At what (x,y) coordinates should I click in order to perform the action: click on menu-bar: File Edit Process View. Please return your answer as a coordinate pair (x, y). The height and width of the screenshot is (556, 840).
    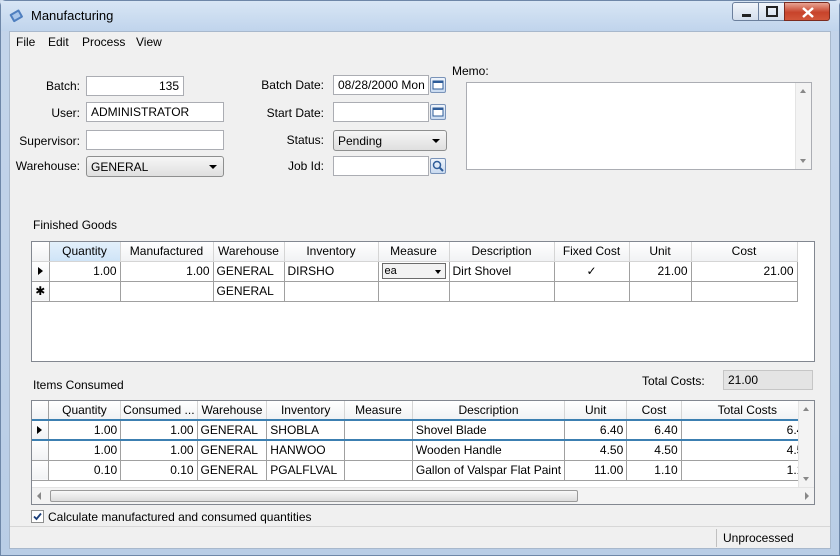
    Looking at the image, I should click on (420, 42).